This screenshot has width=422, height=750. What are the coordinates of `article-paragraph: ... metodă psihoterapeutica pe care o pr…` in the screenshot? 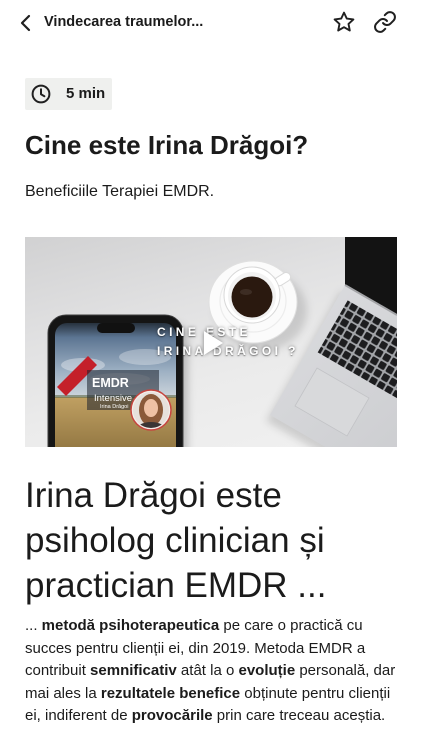 It's located at (215, 671).